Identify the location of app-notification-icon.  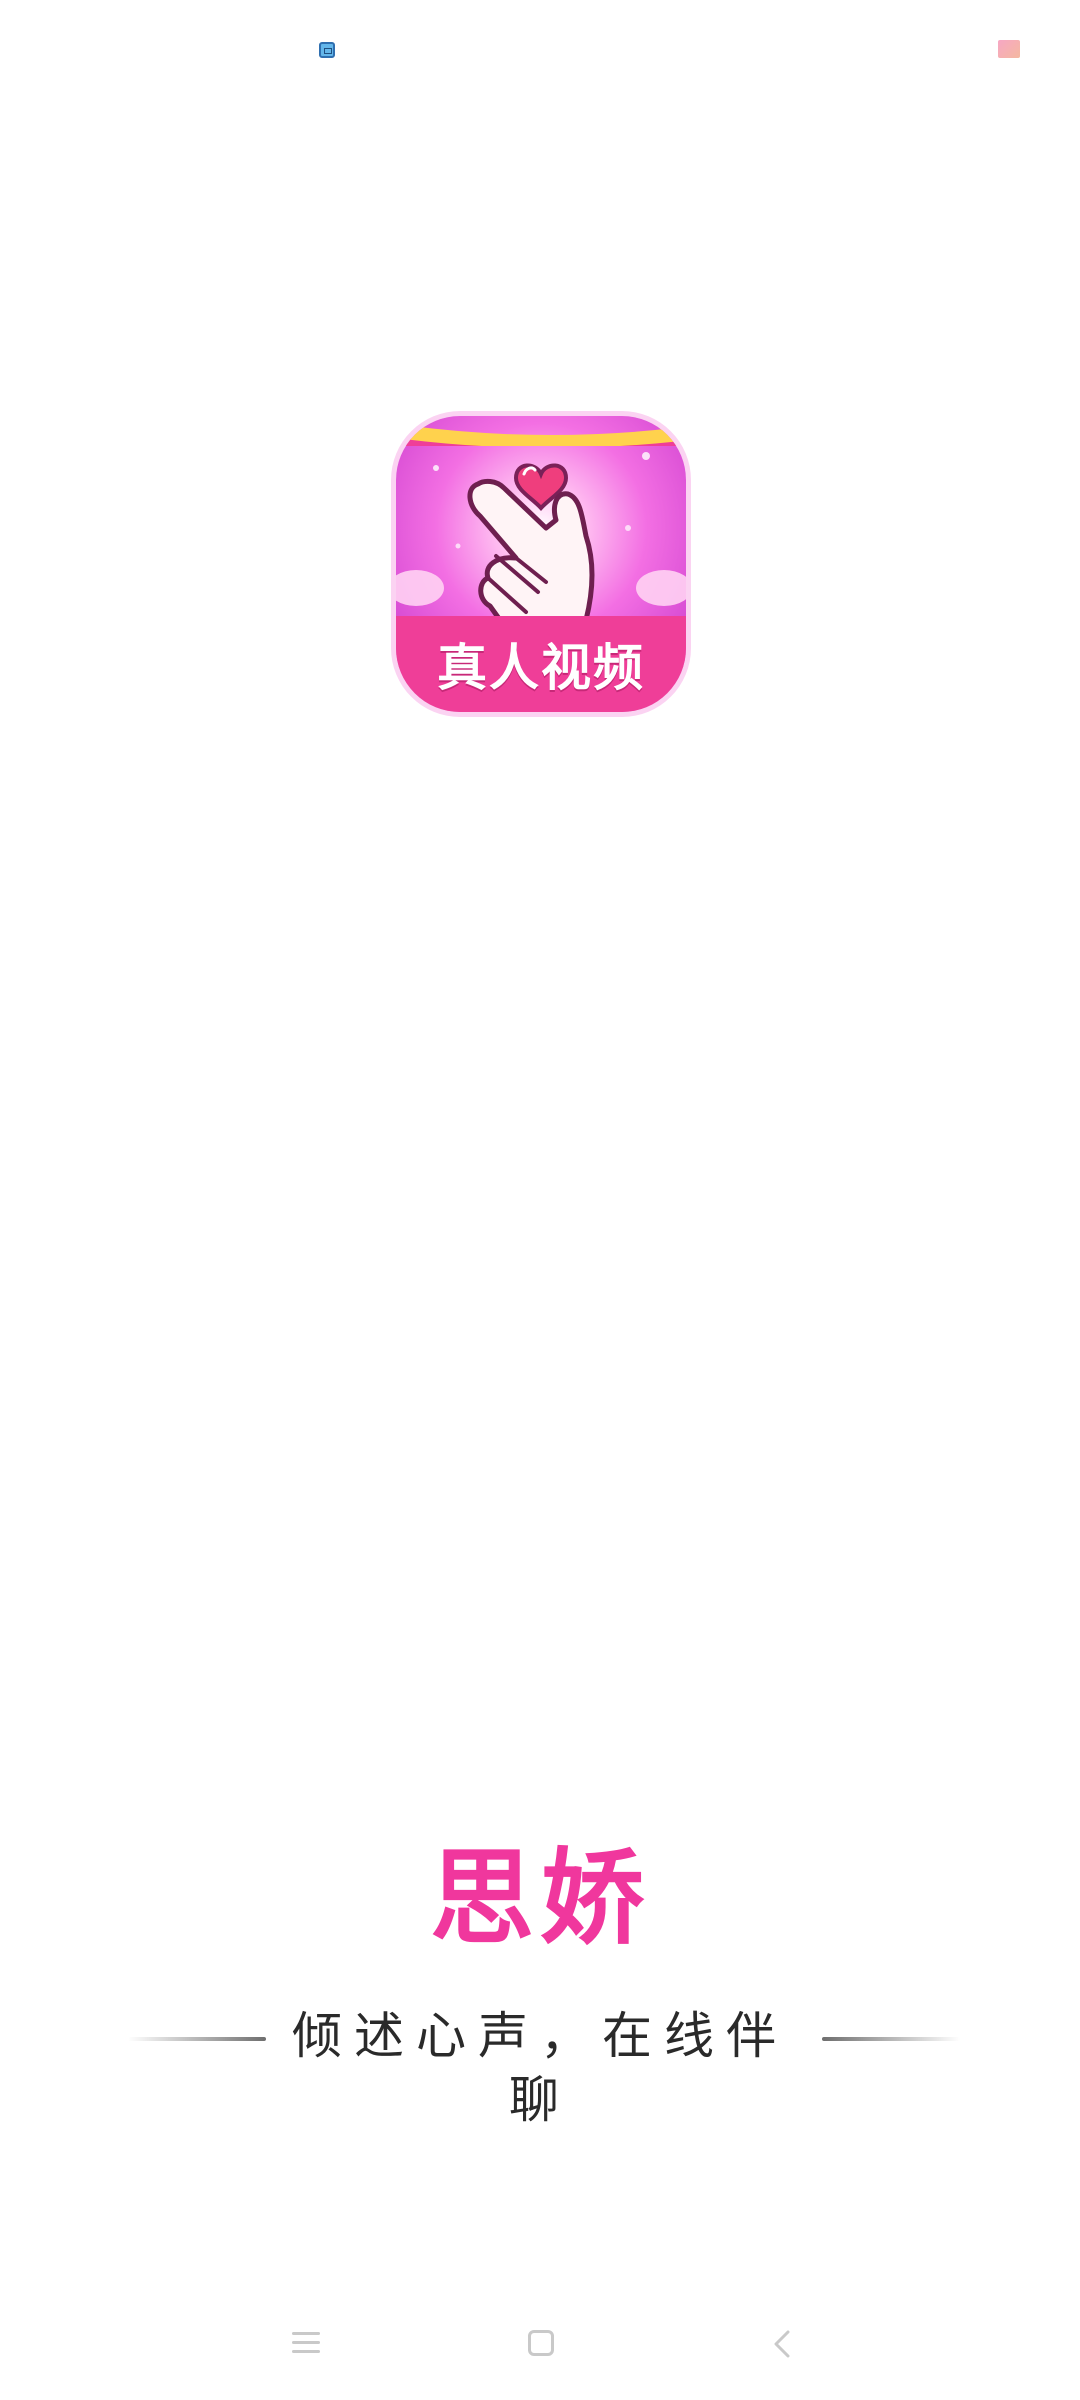
(327, 50).